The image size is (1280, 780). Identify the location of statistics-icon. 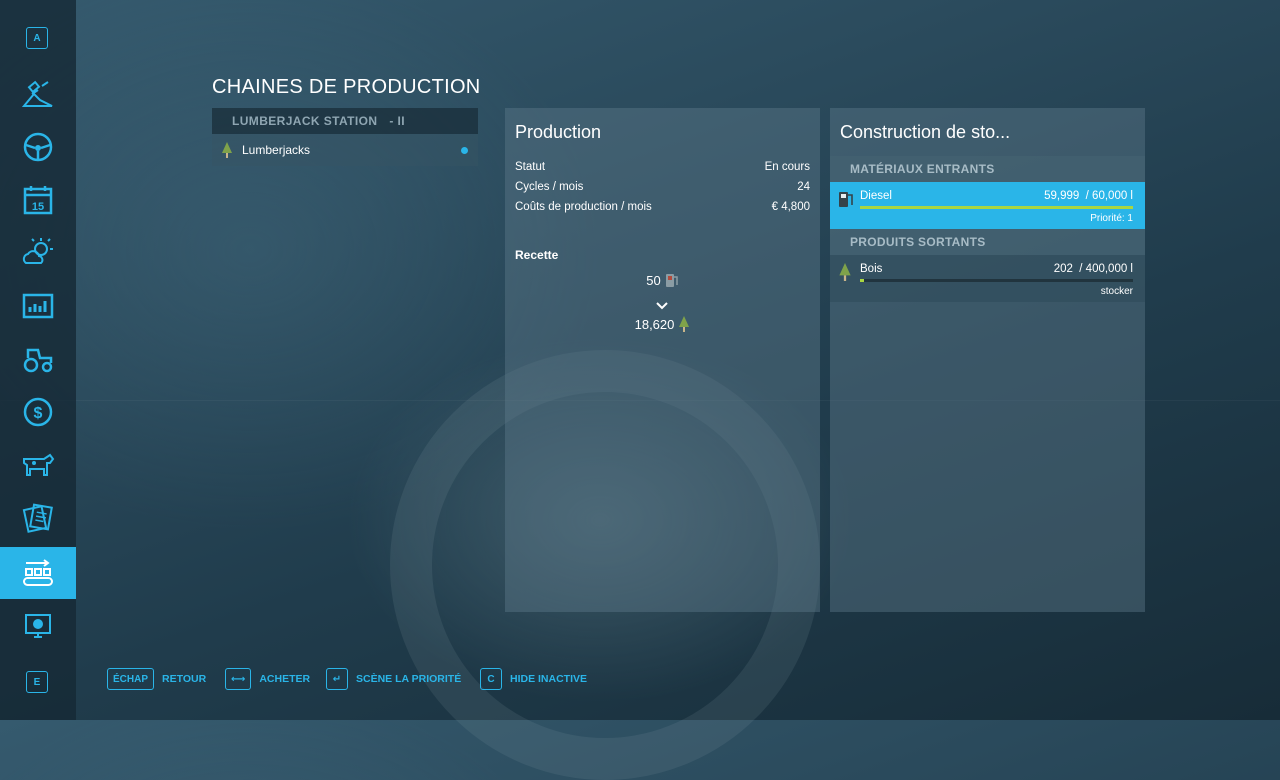
(38, 306).